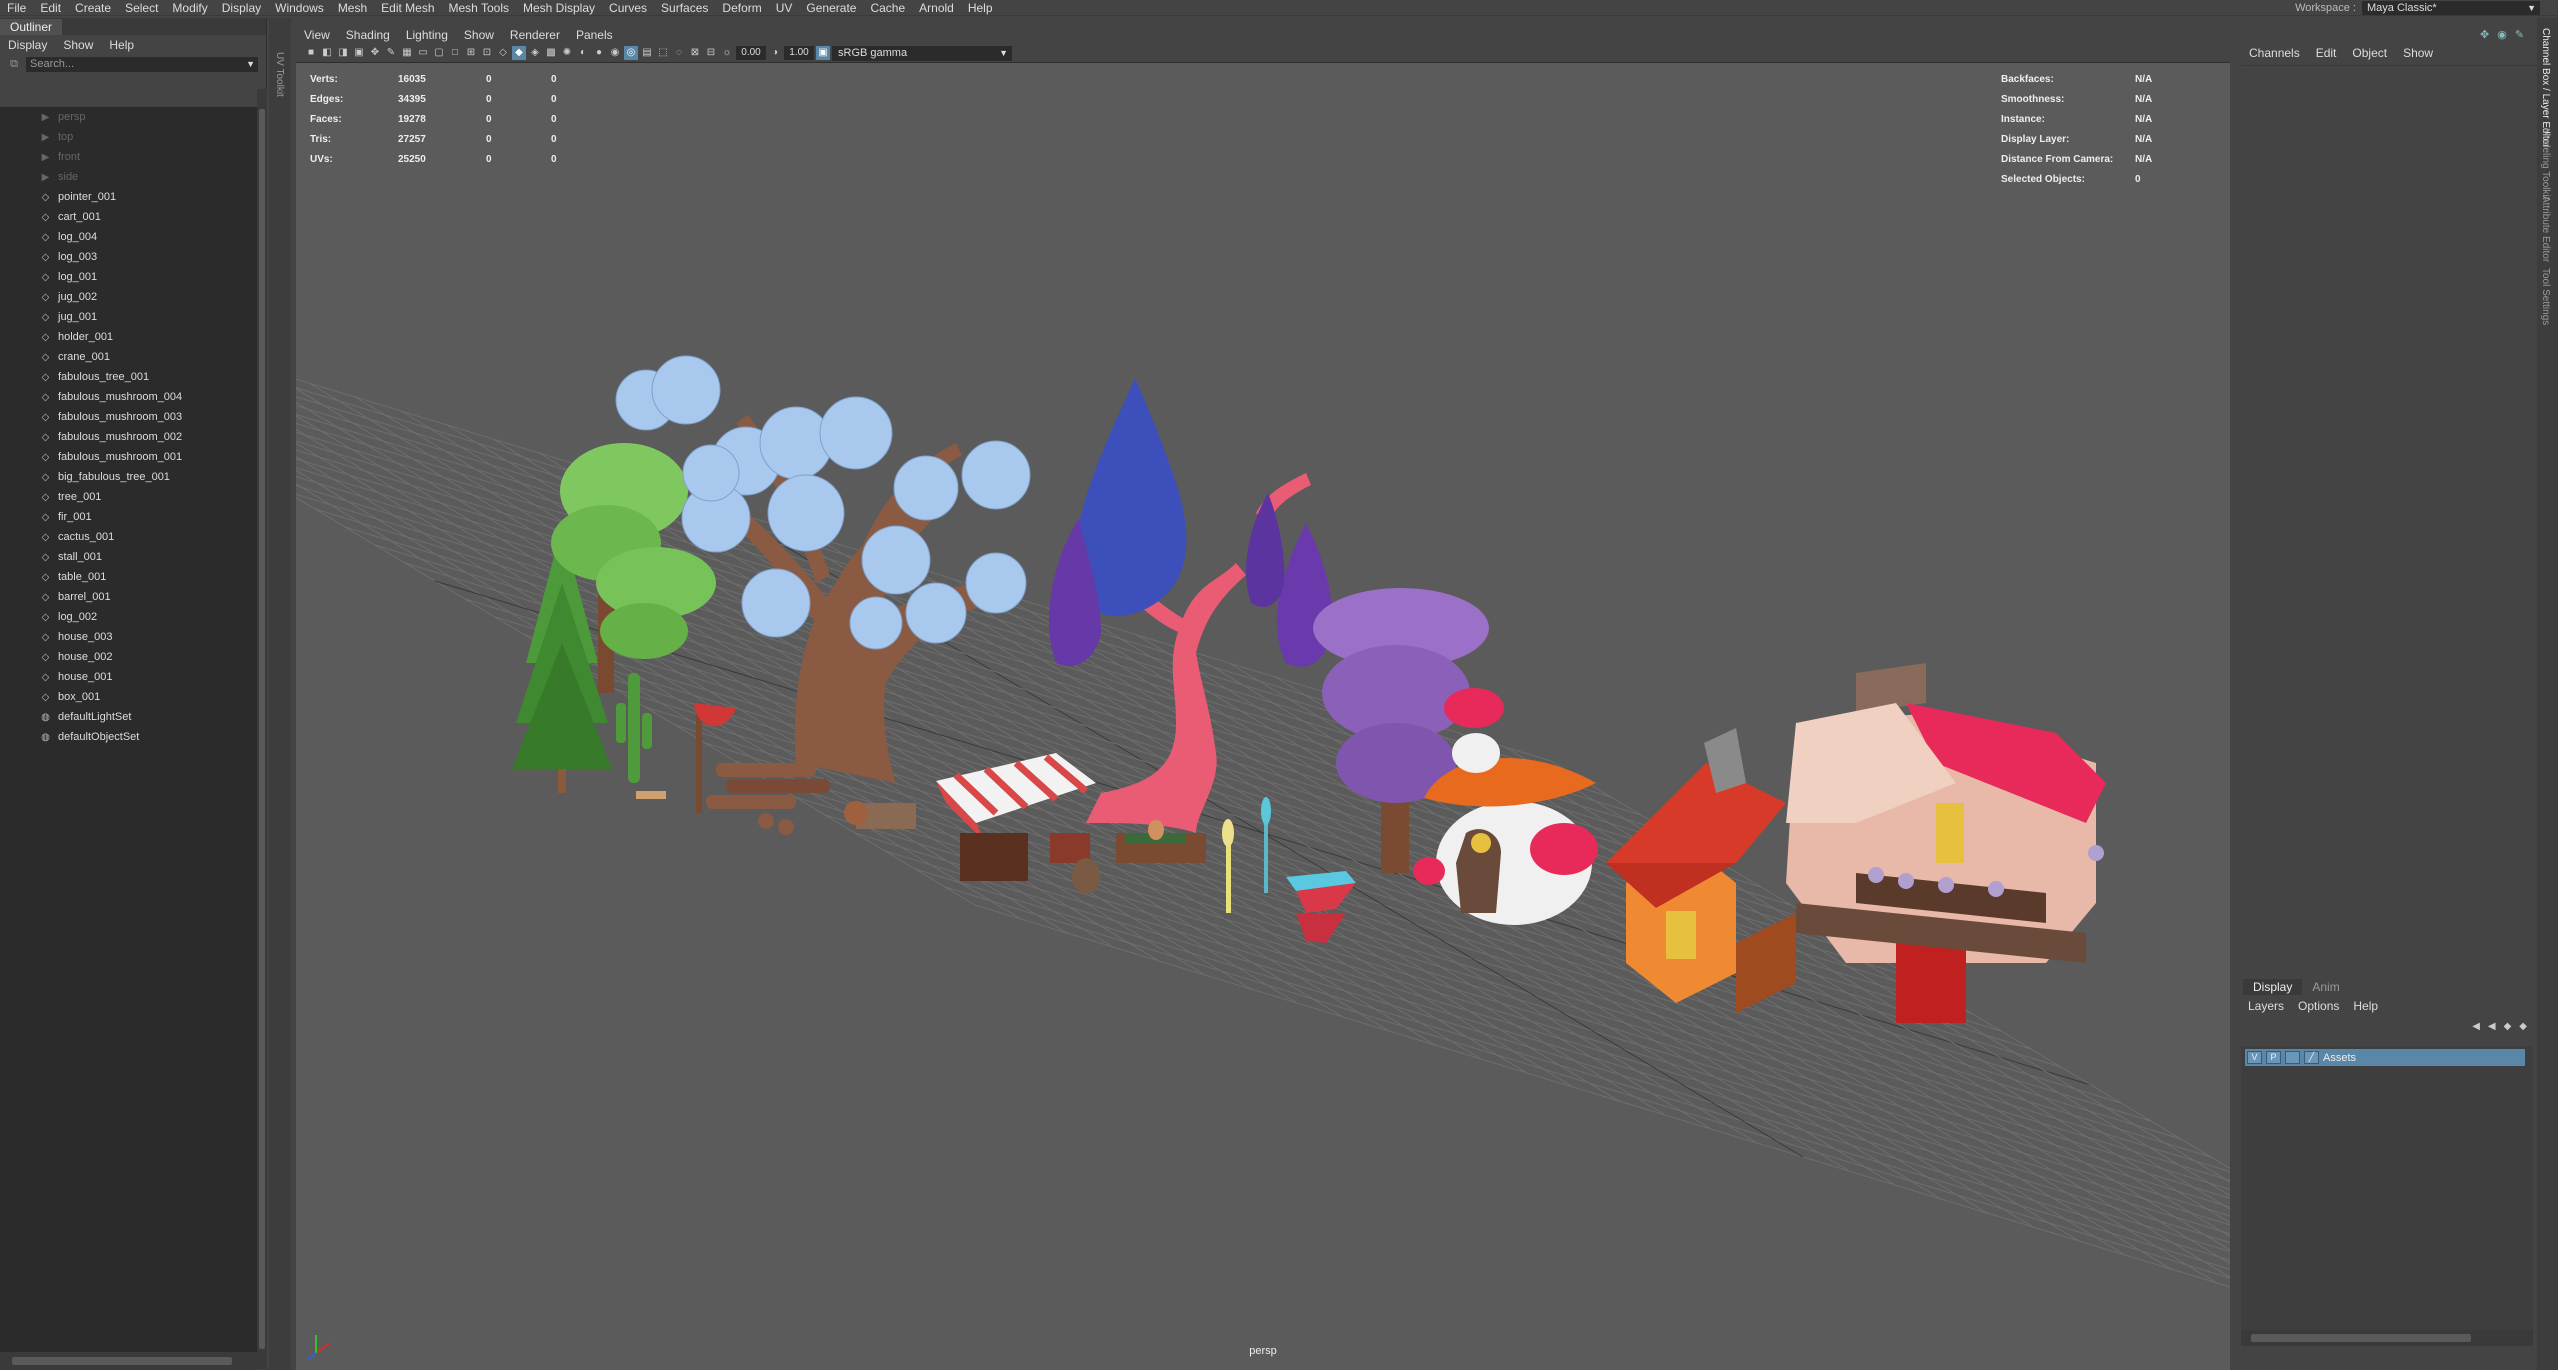  I want to click on two-d-pan-icon: ✥, so click(375, 53).